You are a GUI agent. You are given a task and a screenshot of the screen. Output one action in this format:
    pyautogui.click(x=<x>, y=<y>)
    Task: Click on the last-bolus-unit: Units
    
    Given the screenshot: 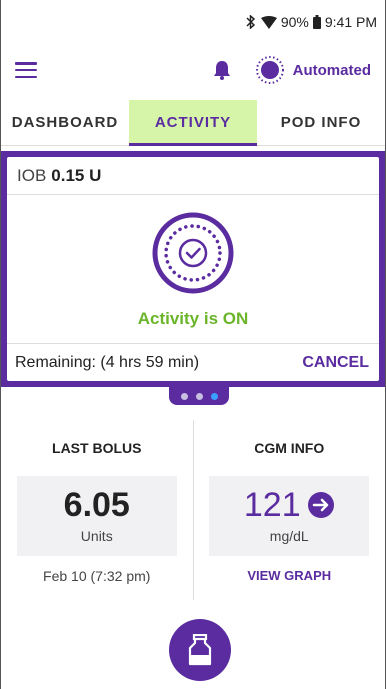 What is the action you would take?
    pyautogui.click(x=96, y=536)
    